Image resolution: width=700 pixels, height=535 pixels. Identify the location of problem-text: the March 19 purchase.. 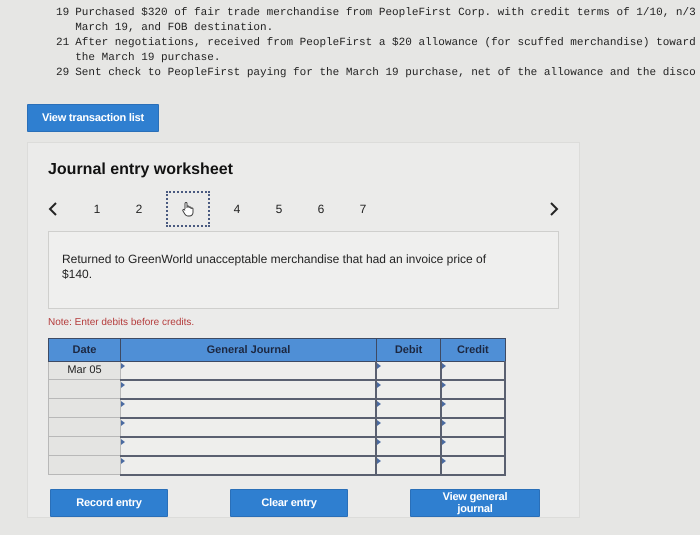
(148, 57).